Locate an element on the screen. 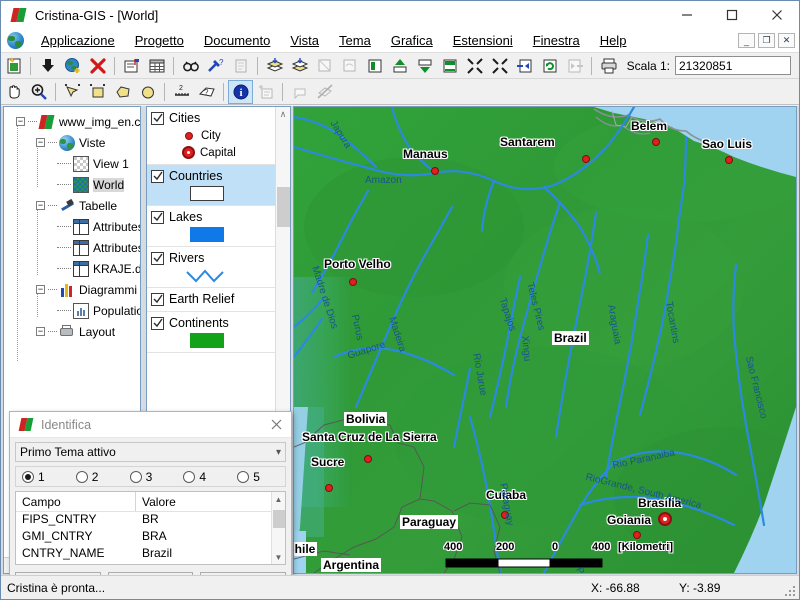 The width and height of the screenshot is (800, 600). radio-5: 5 is located at coordinates (258, 477).